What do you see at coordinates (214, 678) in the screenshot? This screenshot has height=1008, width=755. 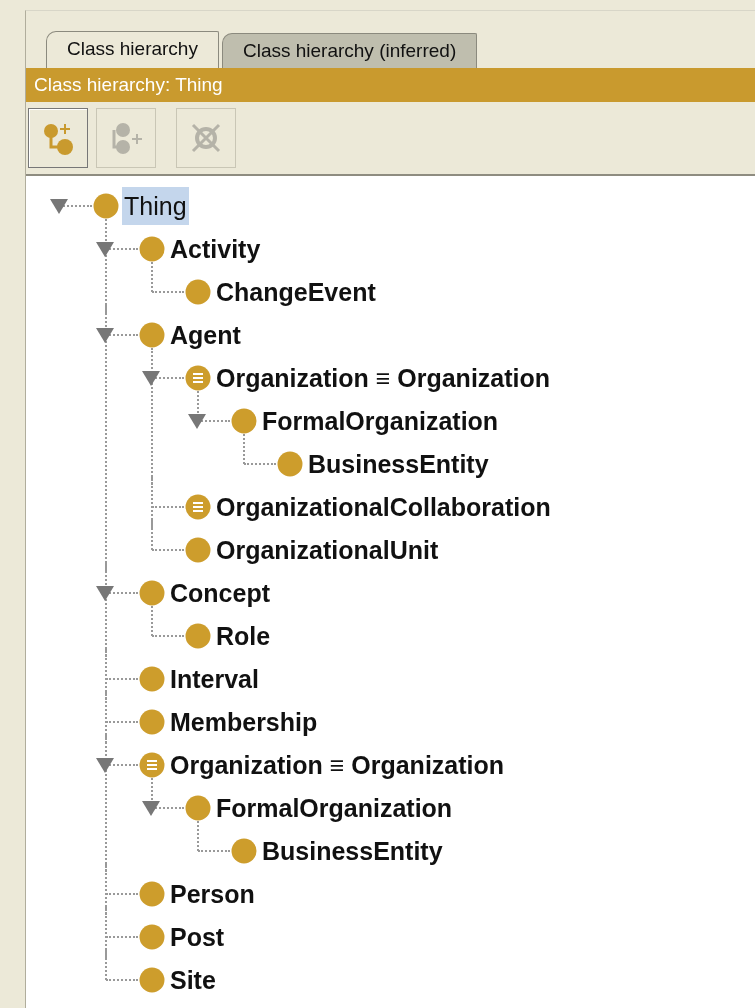 I see `class-name: Interval` at bounding box center [214, 678].